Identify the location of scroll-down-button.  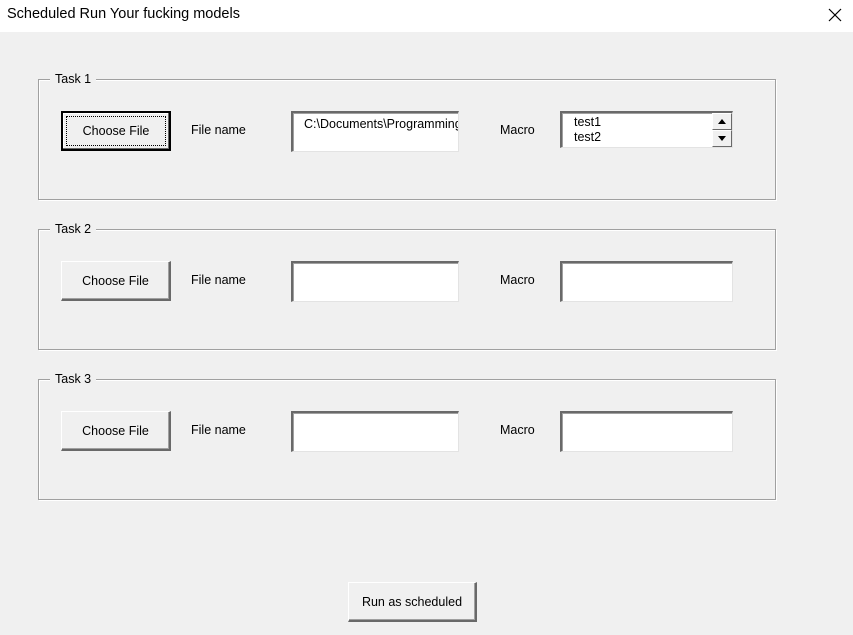
(722, 138).